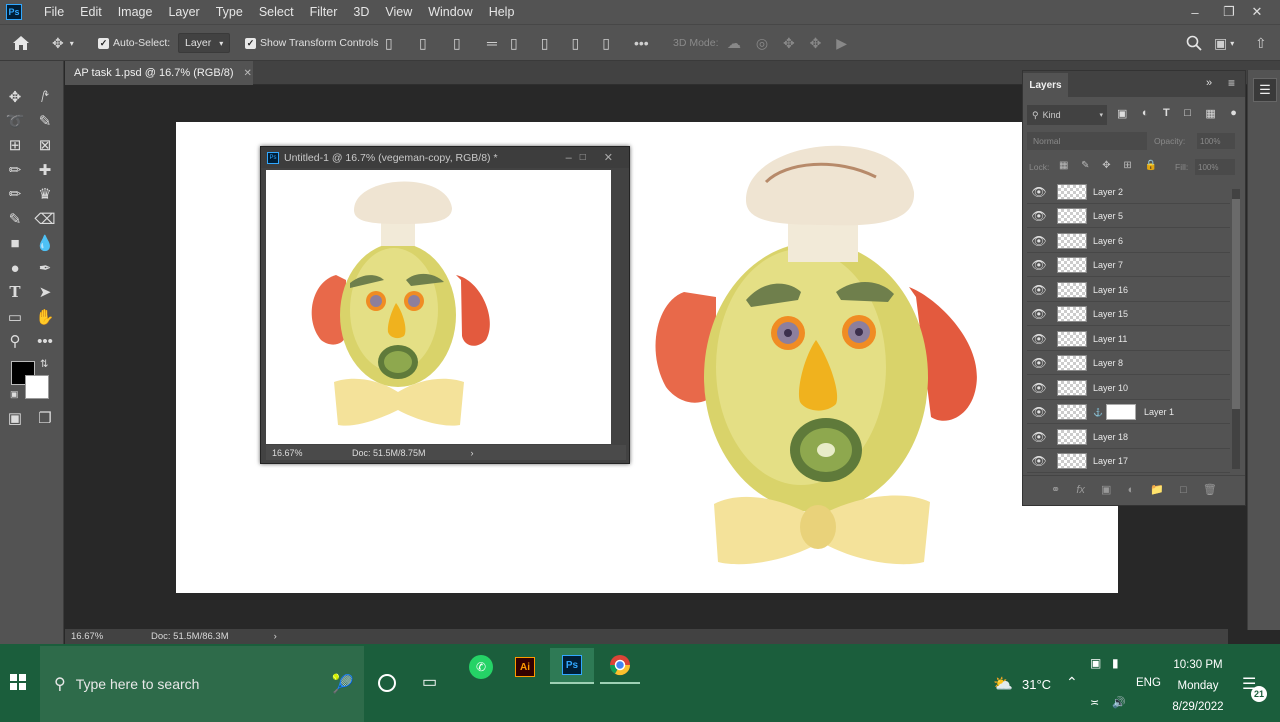 The width and height of the screenshot is (1280, 722). What do you see at coordinates (1265, 90) in the screenshot?
I see `layers-panel-icon: ☰` at bounding box center [1265, 90].